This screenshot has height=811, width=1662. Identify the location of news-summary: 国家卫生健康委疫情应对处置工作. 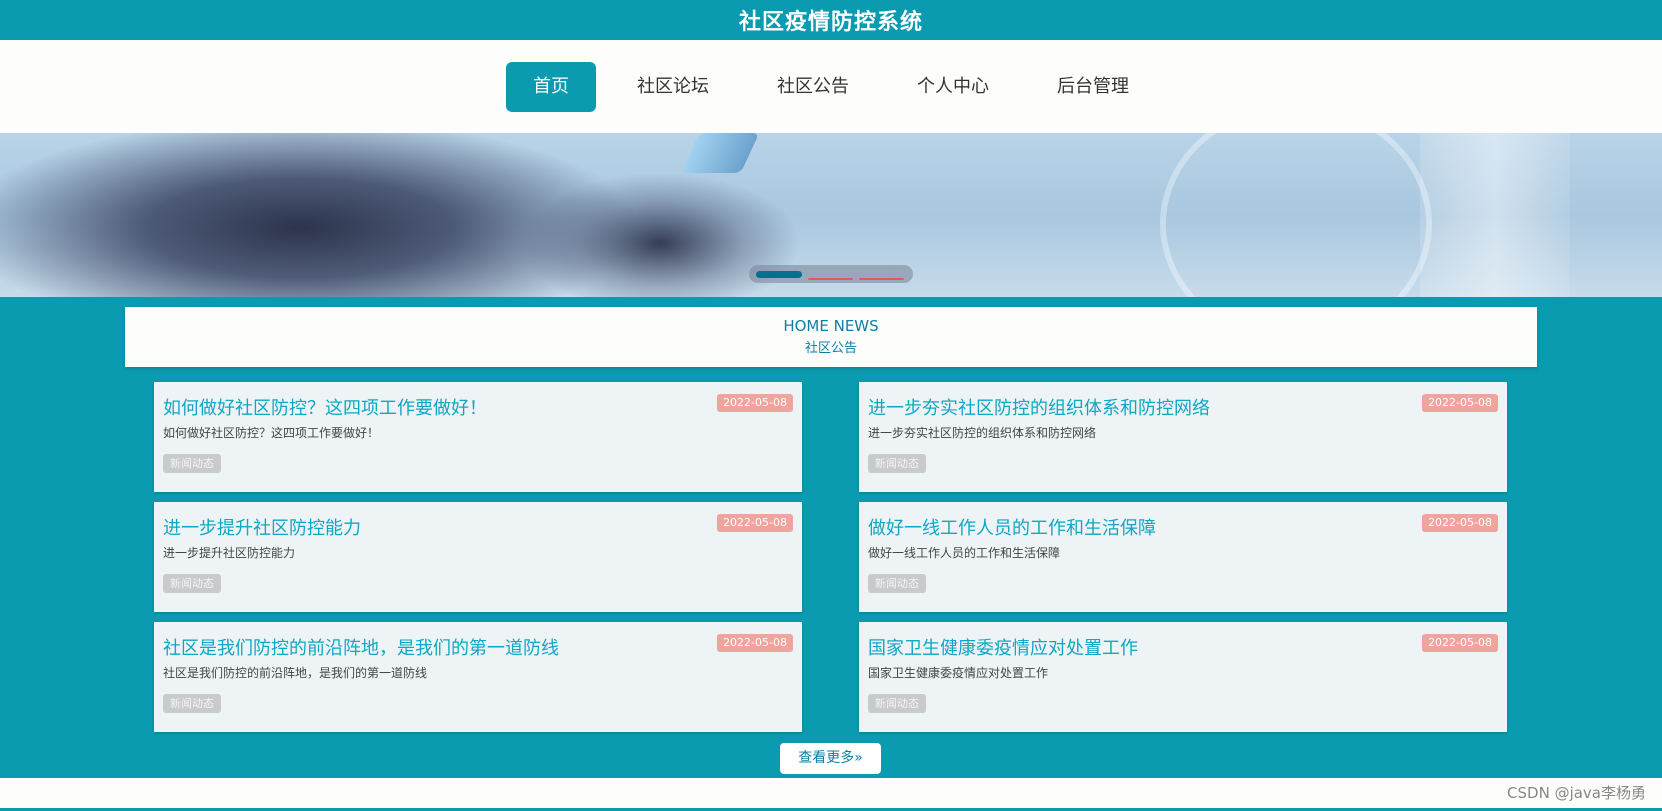
(958, 673).